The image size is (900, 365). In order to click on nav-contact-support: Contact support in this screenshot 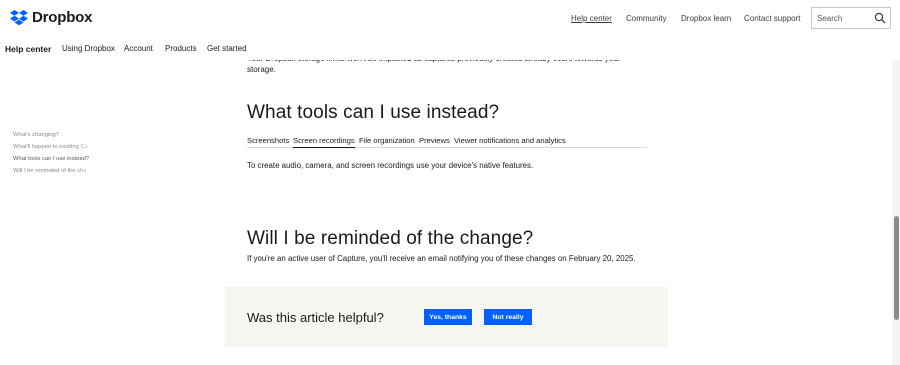, I will do `click(772, 18)`.